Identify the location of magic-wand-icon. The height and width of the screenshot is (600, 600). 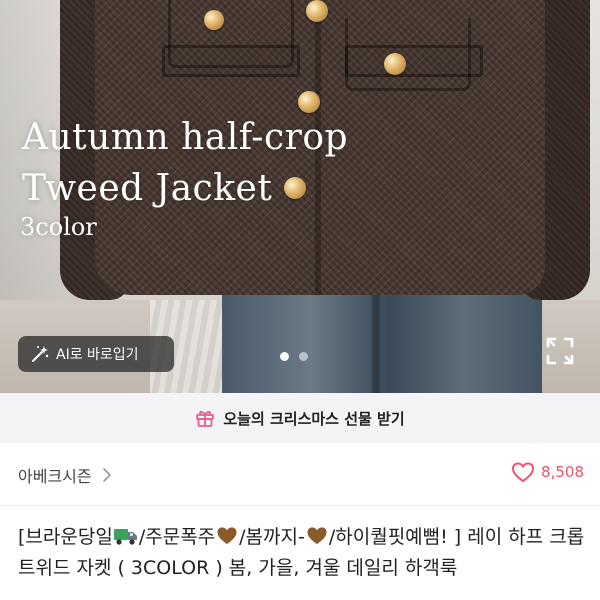
(40, 354).